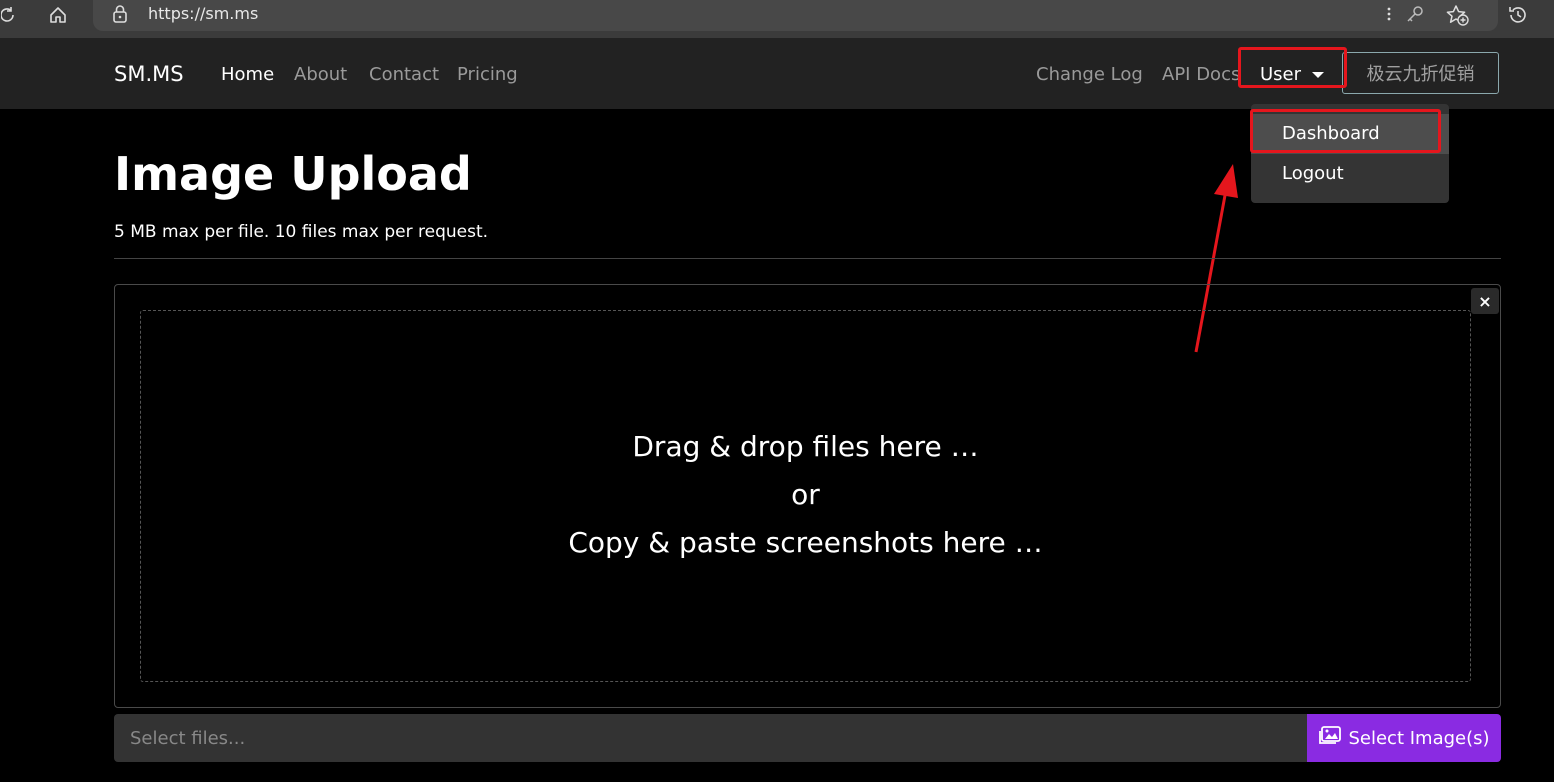  Describe the element at coordinates (149, 74) in the screenshot. I see `brand-logo: SM.MS` at that location.